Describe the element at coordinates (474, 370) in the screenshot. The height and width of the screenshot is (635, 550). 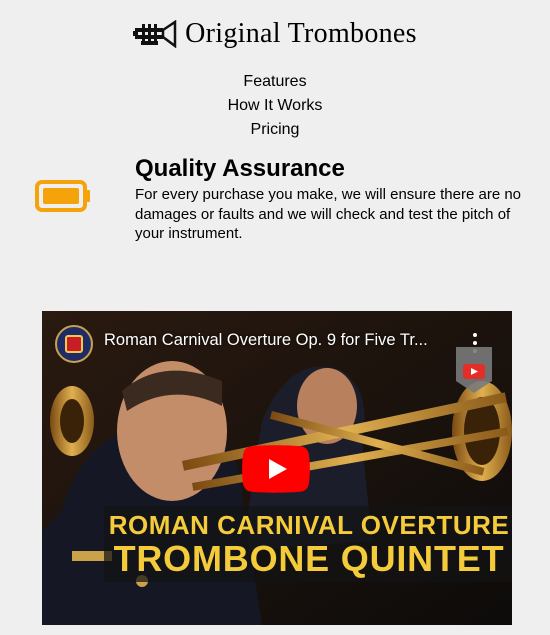
I see `watch-later-icon` at that location.